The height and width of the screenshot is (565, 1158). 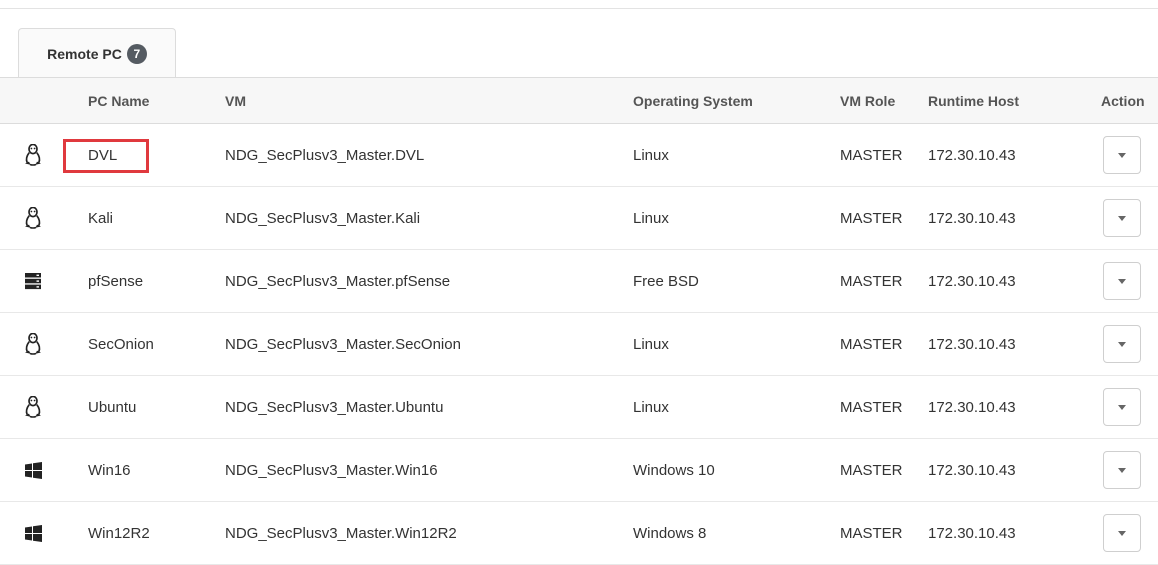 What do you see at coordinates (973, 100) in the screenshot?
I see `column-header-runtime-host: Runtime Host` at bounding box center [973, 100].